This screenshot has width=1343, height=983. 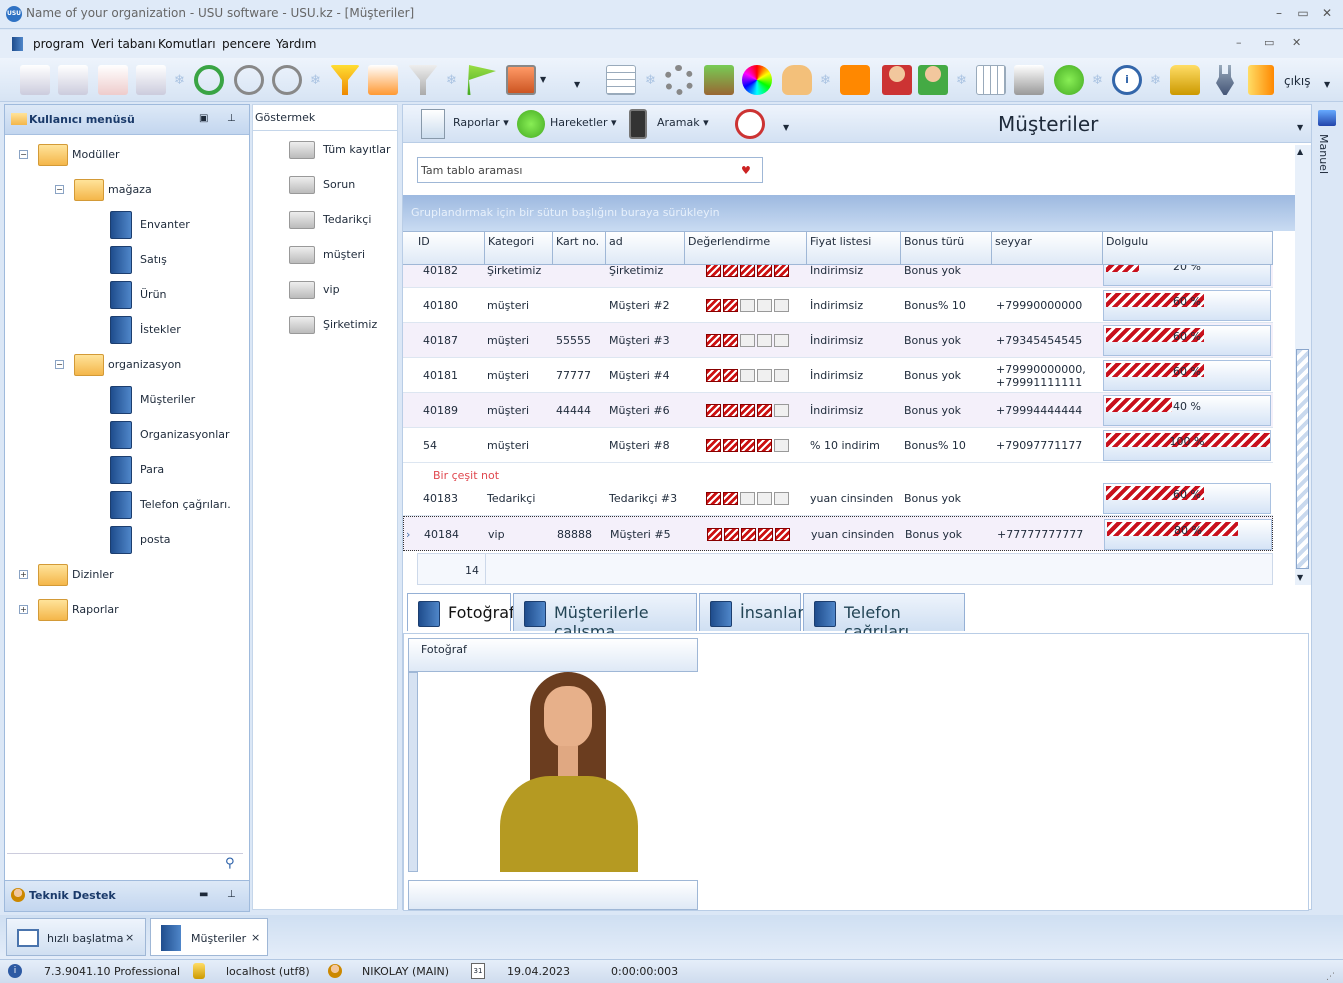 What do you see at coordinates (1188, 248) in the screenshot?
I see `column-header-8: Dolgulu` at bounding box center [1188, 248].